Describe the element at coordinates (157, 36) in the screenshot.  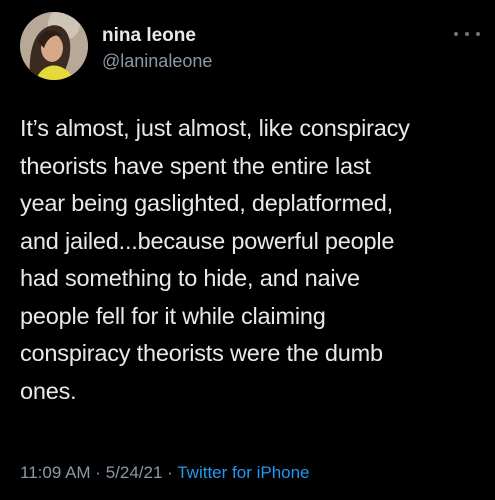
I see `display-name: nina leone` at that location.